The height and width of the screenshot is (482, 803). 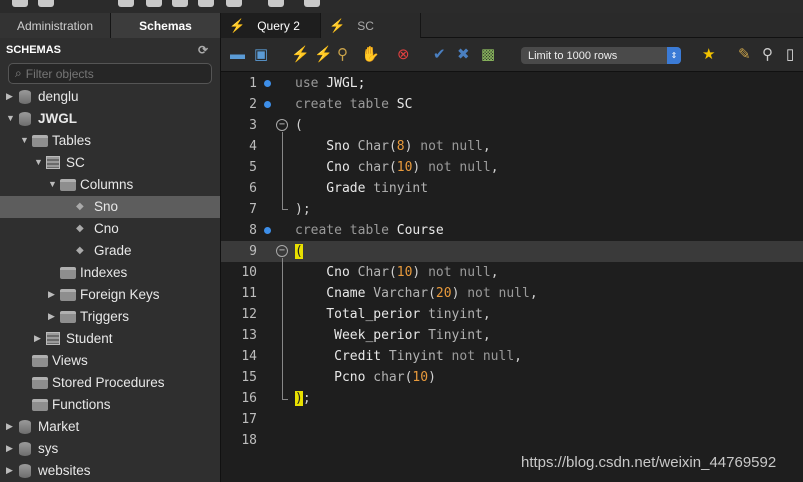 What do you see at coordinates (342, 356) in the screenshot?
I see `code-token: Credit` at bounding box center [342, 356].